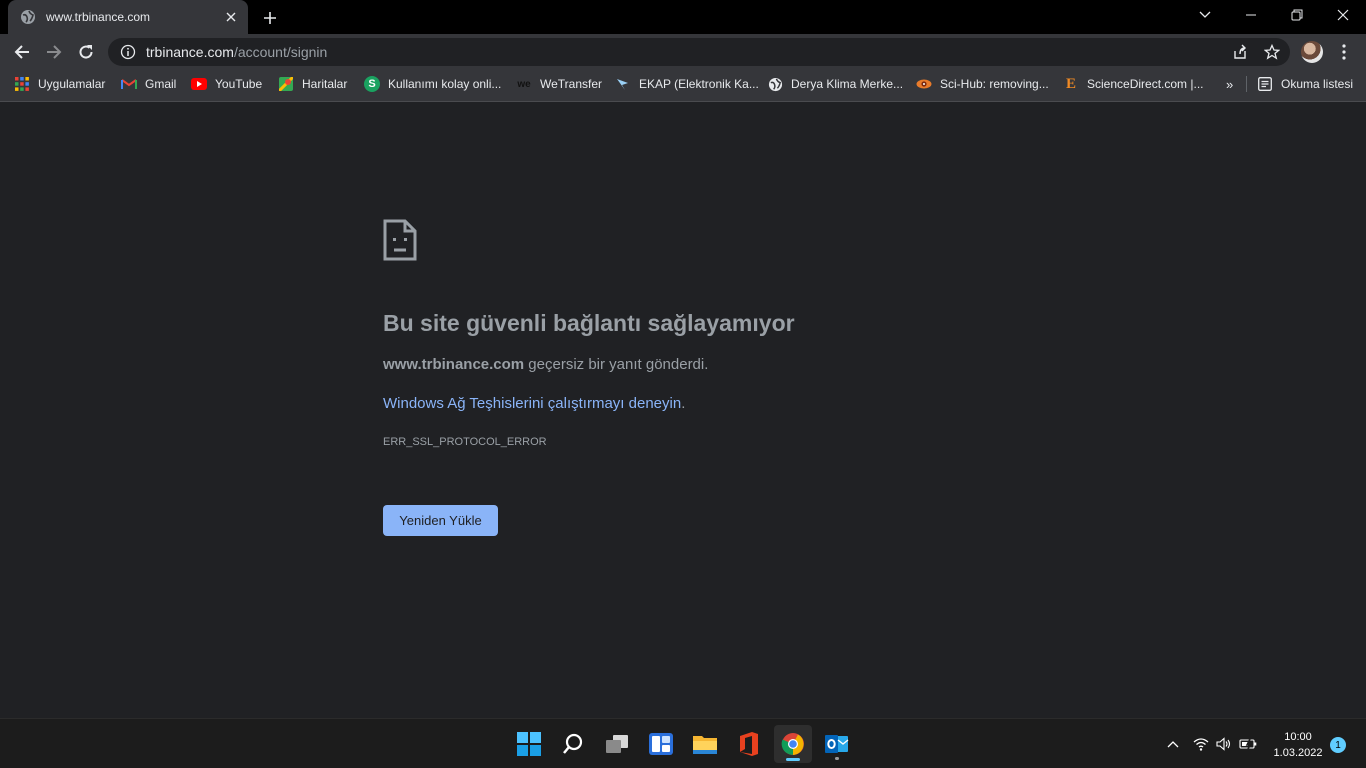  What do you see at coordinates (1298, 737) in the screenshot?
I see `clock-time: 10:00` at bounding box center [1298, 737].